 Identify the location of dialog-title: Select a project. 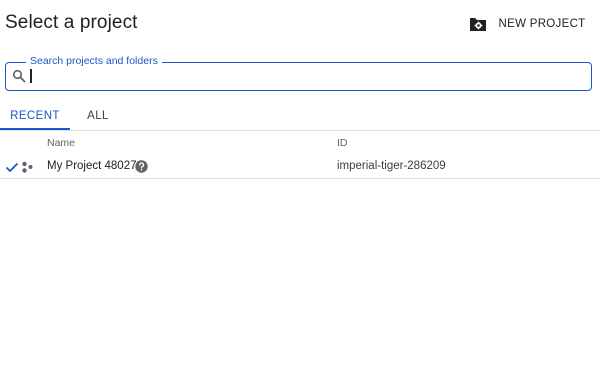
(71, 22).